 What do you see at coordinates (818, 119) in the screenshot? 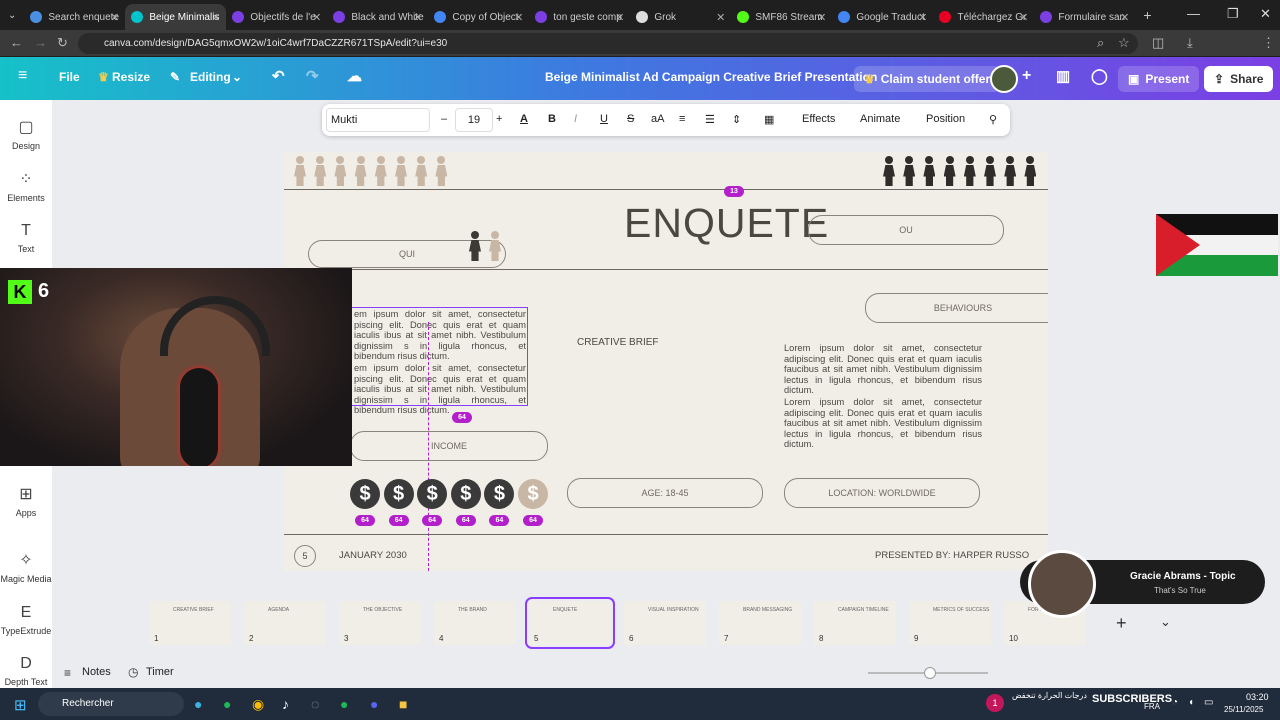
I see `effects-button: Effects` at bounding box center [818, 119].